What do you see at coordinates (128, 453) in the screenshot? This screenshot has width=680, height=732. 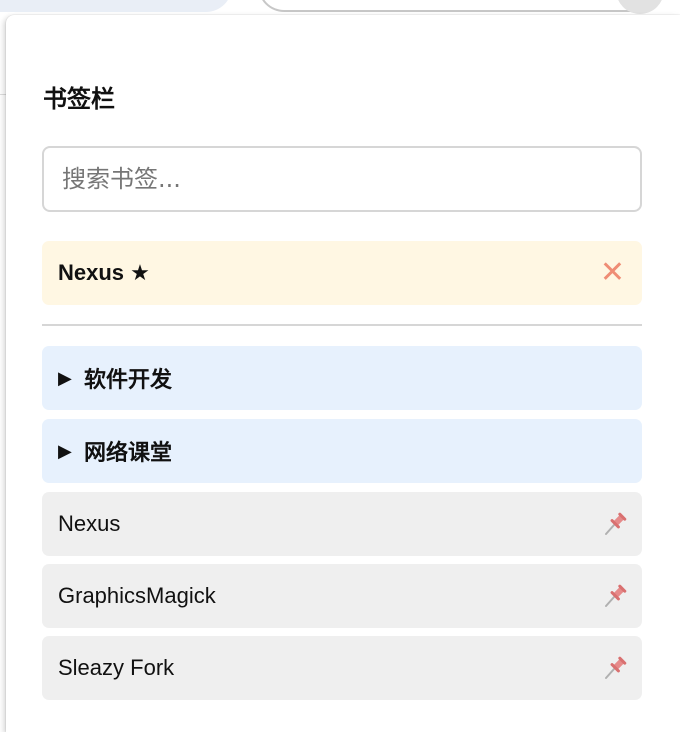 I see `folder-label: 网络课堂` at bounding box center [128, 453].